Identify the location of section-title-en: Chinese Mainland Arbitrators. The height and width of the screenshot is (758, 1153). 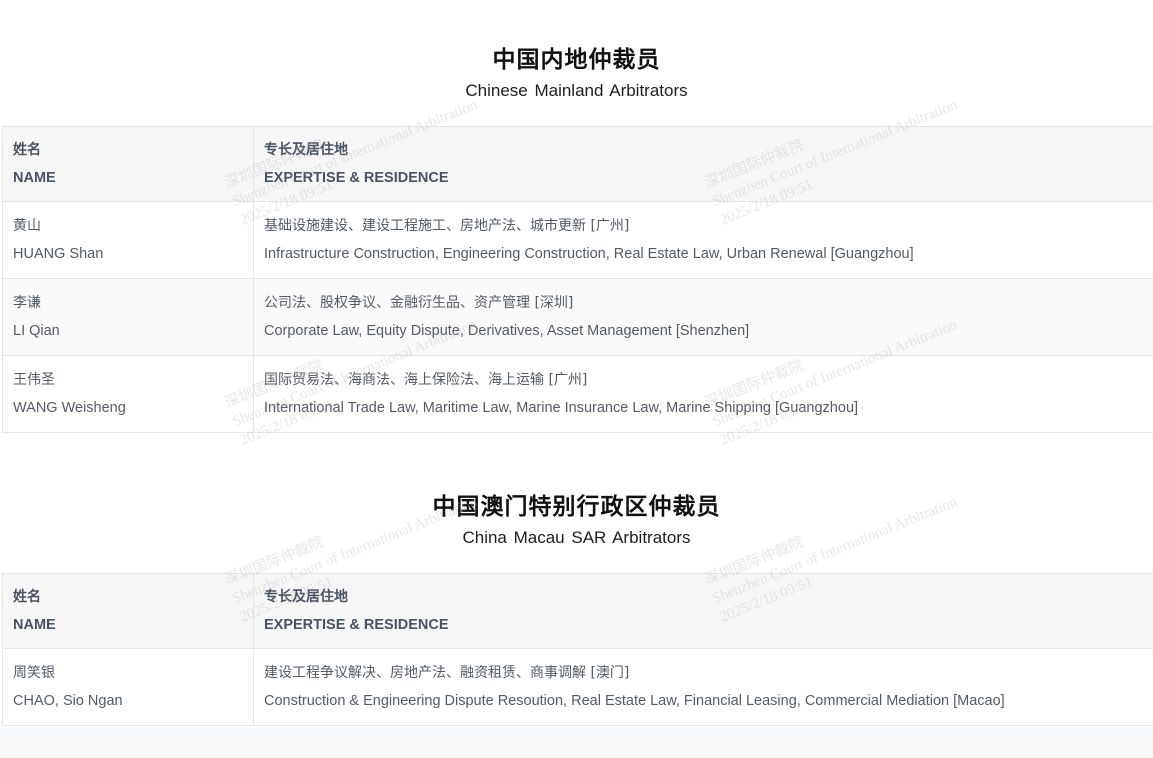
(576, 90).